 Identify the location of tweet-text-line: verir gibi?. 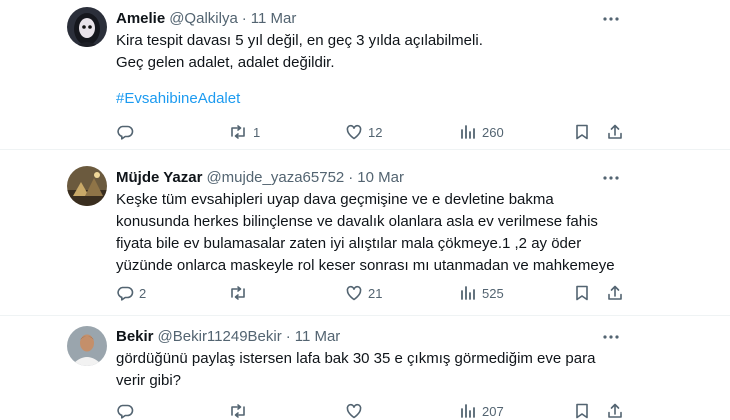
(149, 380).